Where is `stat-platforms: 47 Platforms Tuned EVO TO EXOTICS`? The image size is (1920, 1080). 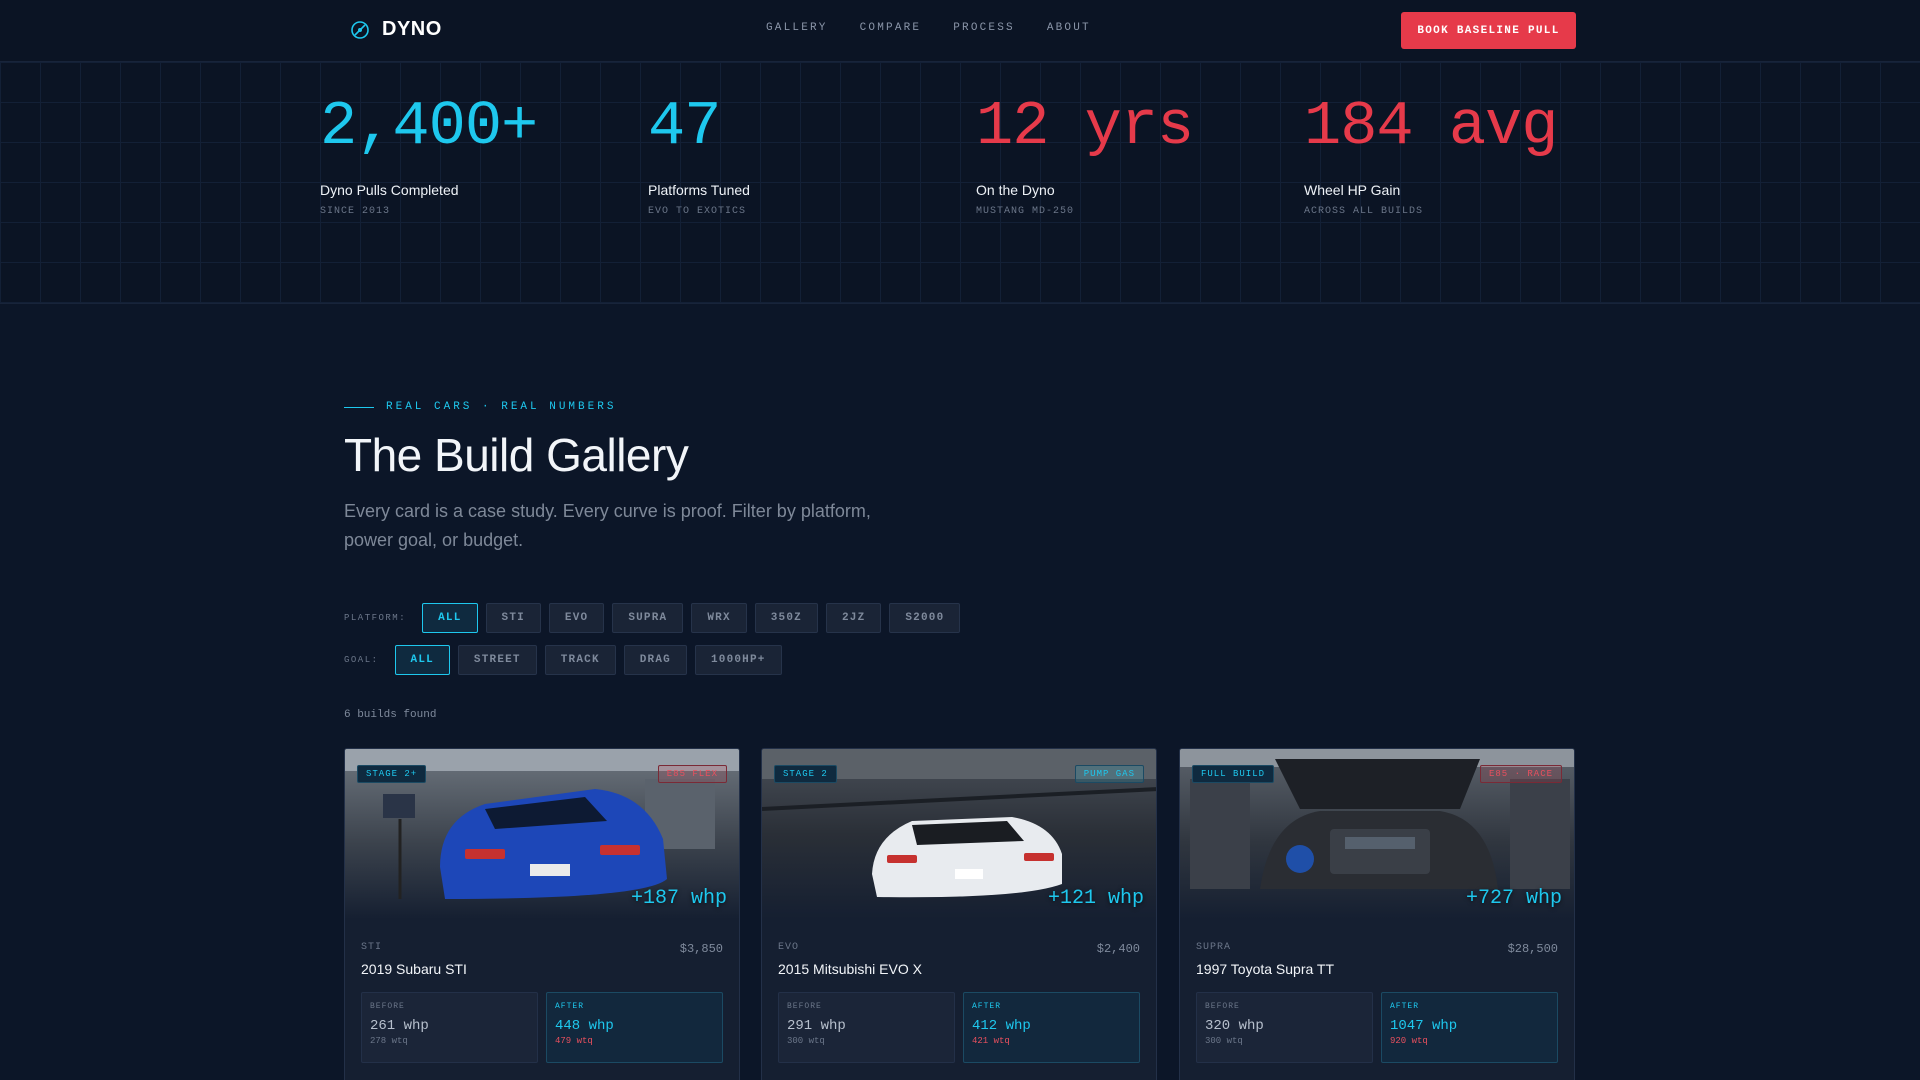
stat-platforms: 47 Platforms Tuned EVO TO EXOTICS is located at coordinates (699, 153).